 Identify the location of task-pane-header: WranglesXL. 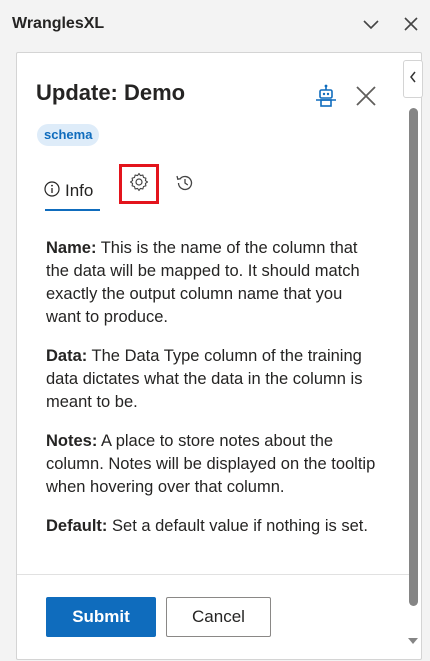
(215, 25).